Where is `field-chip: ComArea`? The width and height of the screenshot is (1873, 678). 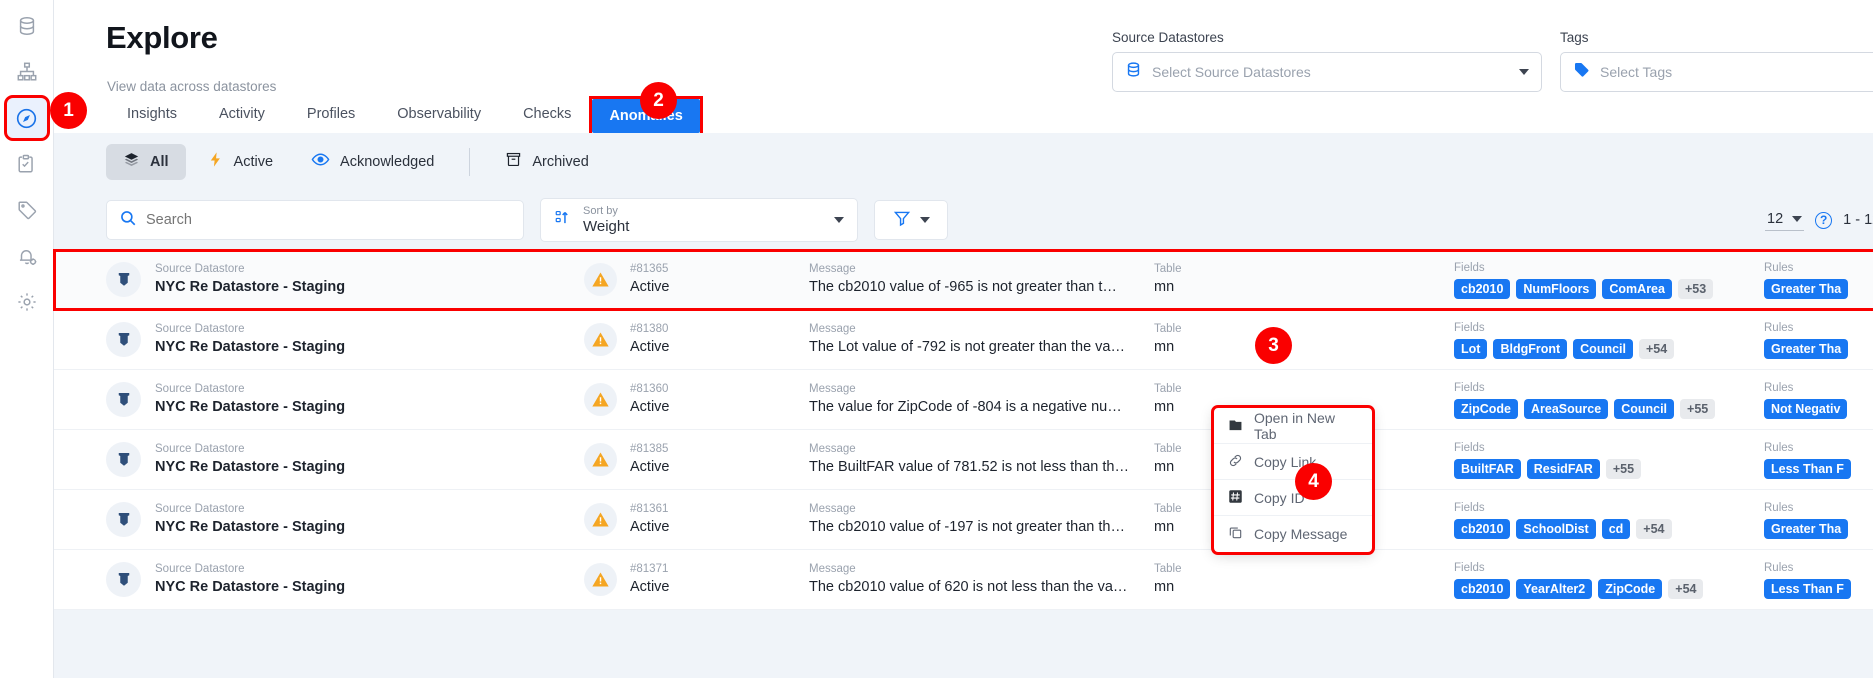
field-chip: ComArea is located at coordinates (1637, 288).